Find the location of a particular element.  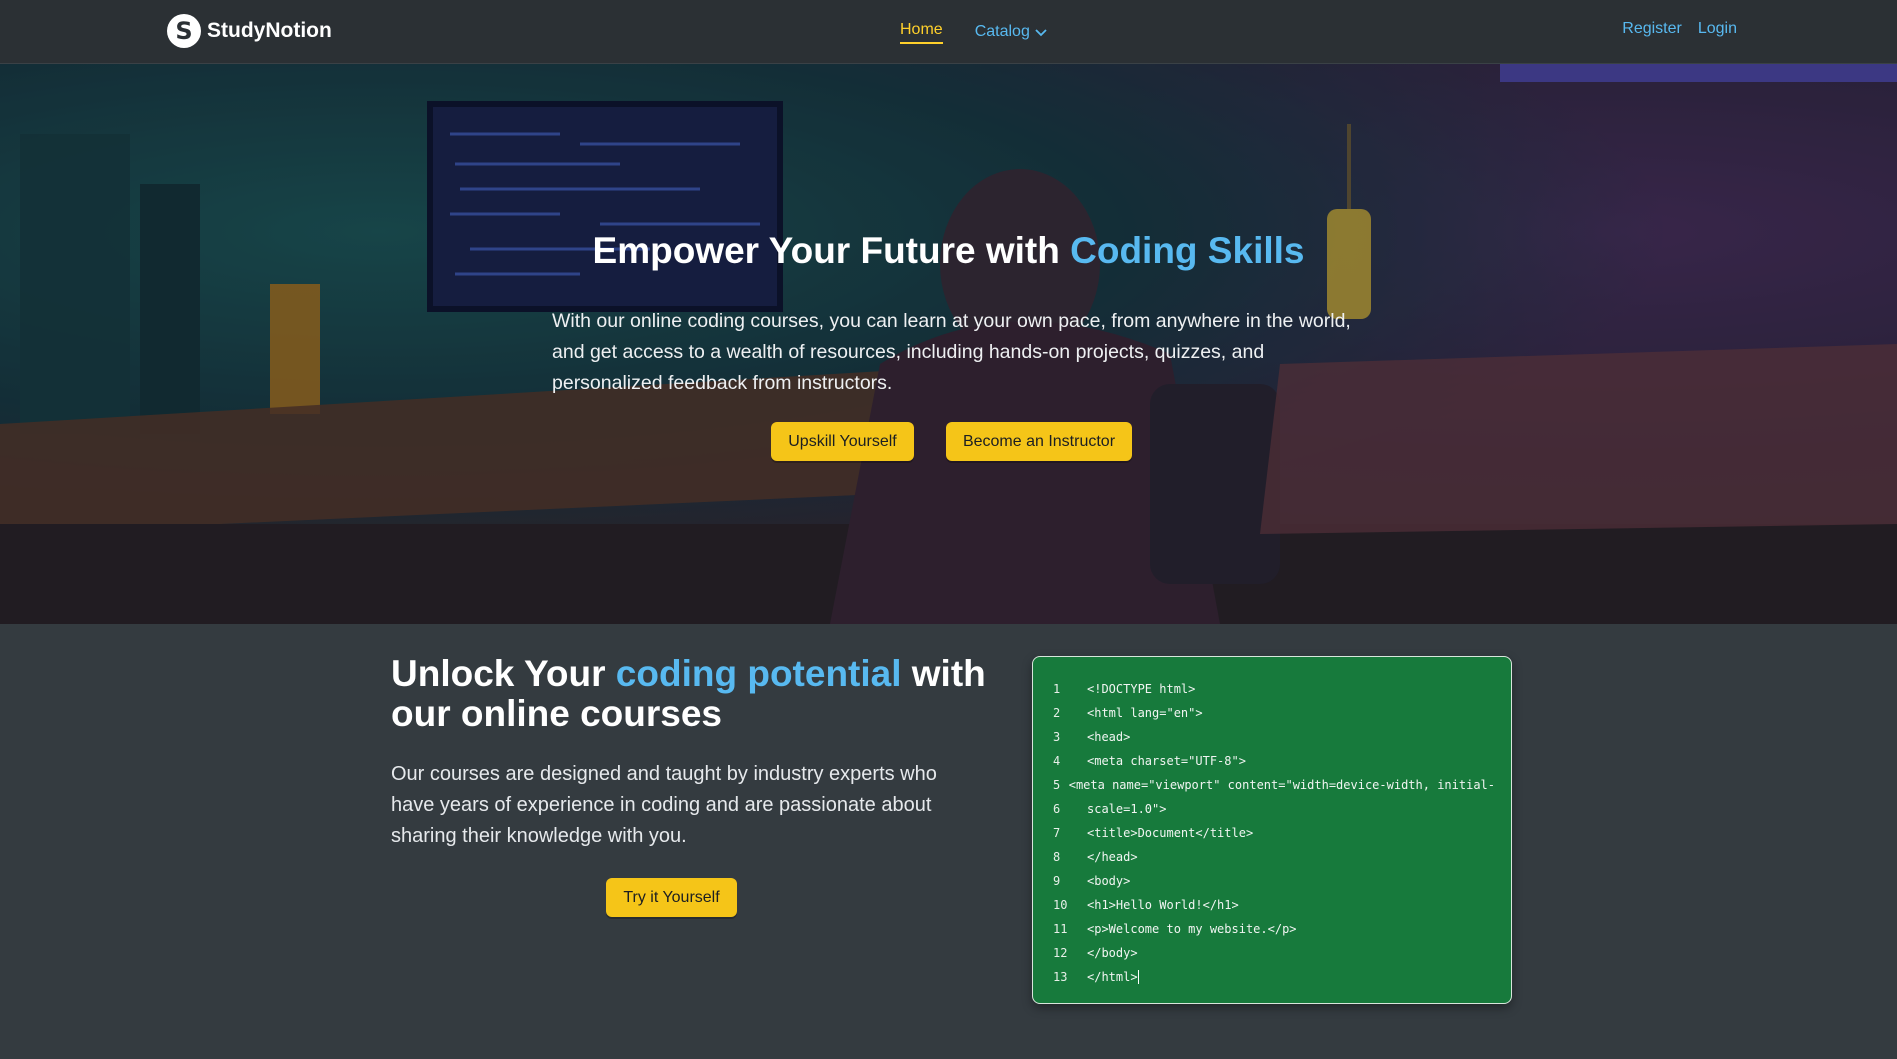

brand-name: StudyNotion is located at coordinates (269, 30).